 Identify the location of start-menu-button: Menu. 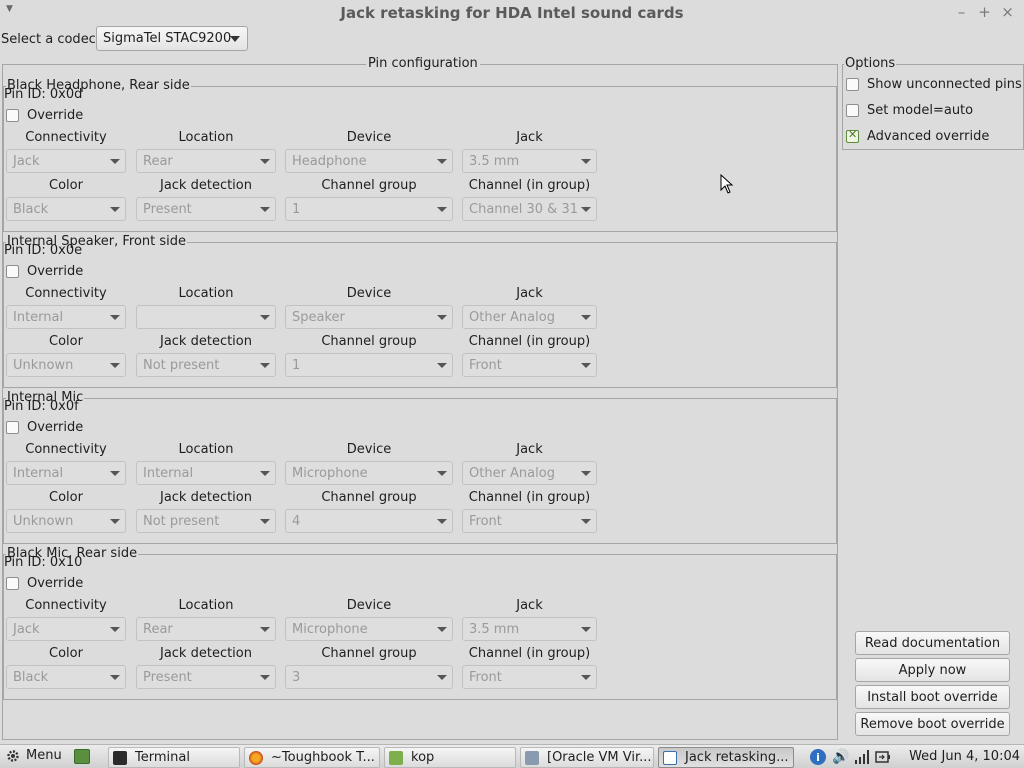
(34, 755).